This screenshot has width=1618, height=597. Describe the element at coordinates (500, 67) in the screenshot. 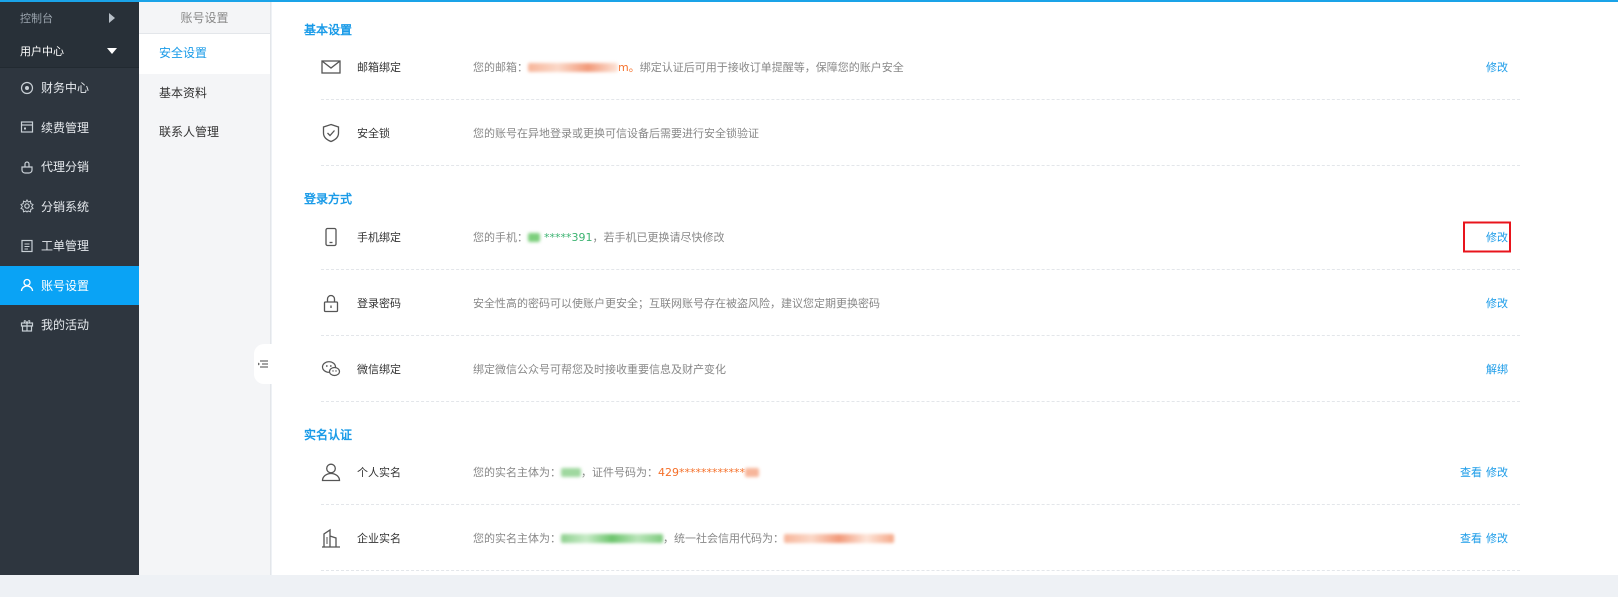

I see `email-desc-prefix: 您的邮箱：` at that location.